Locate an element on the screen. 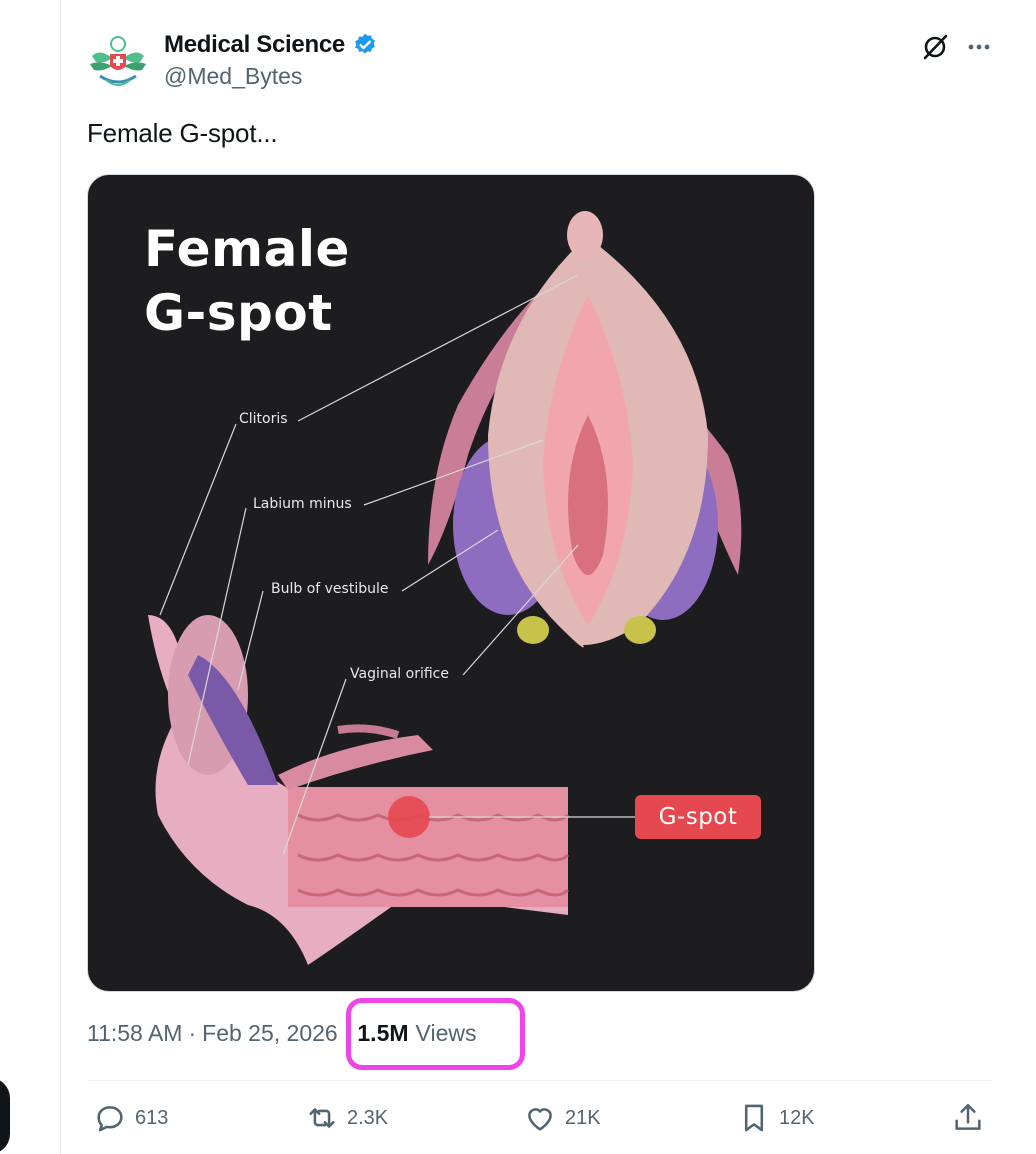  label-labium-minus: Labium minus is located at coordinates (302, 504).